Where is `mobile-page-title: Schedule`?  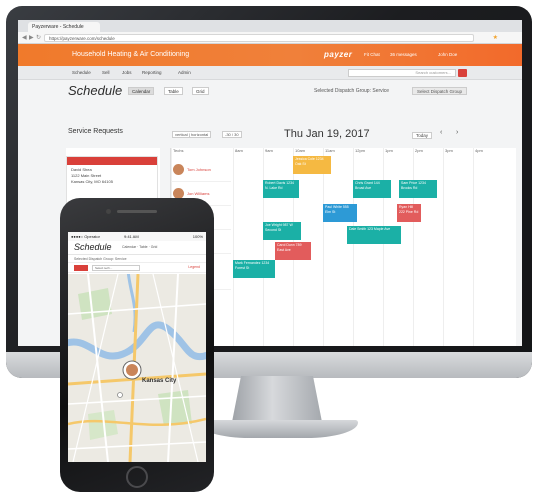
mobile-page-title: Schedule is located at coordinates (93, 247).